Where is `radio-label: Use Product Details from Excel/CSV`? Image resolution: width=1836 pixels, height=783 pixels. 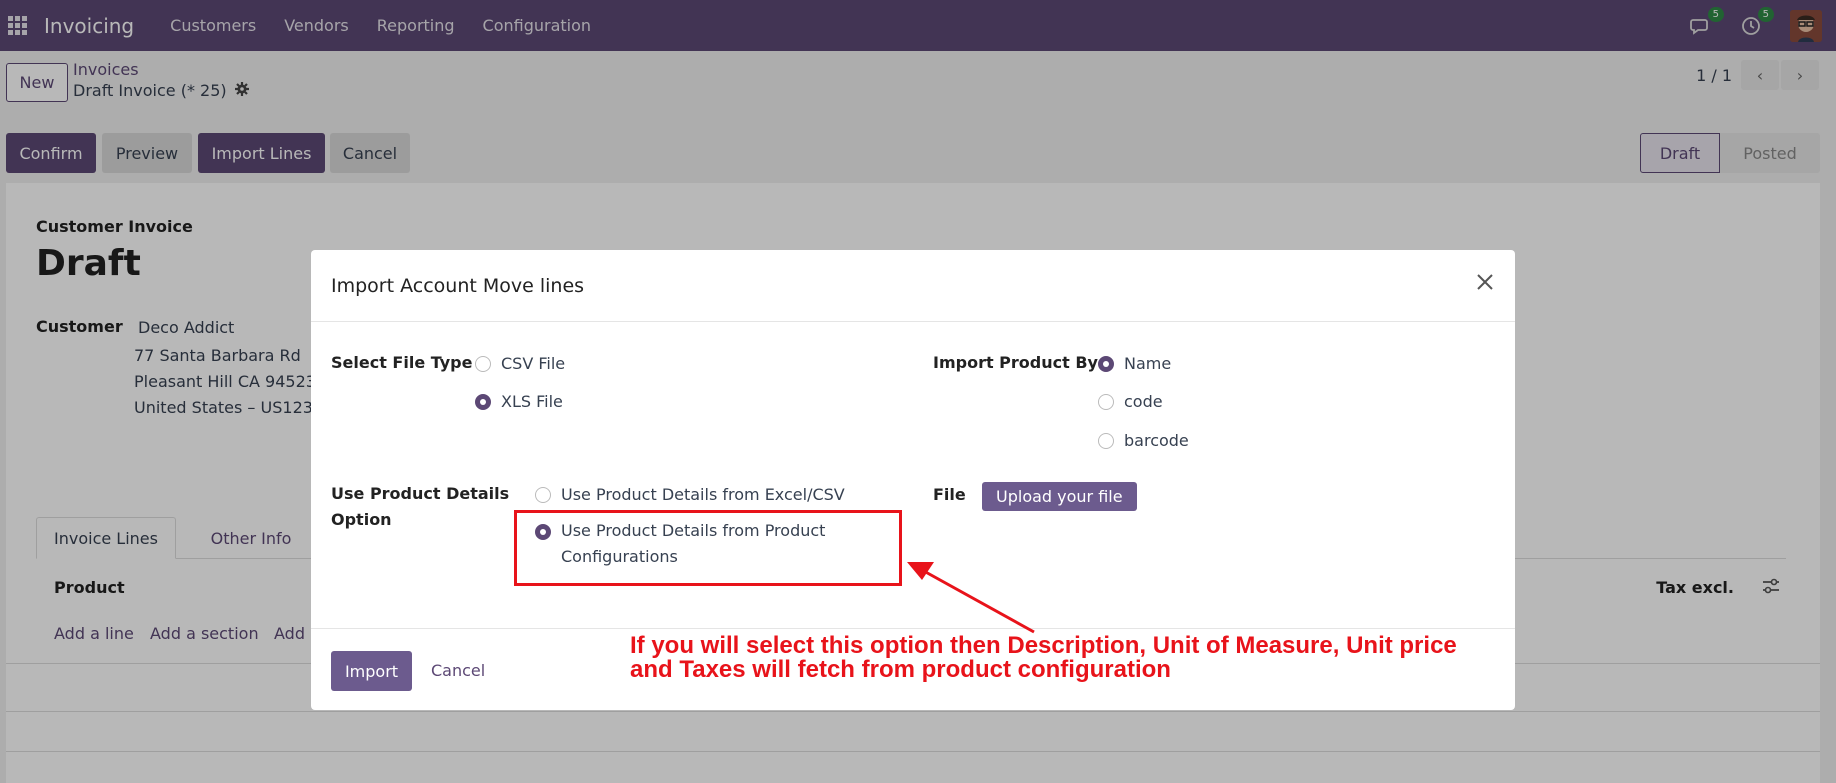 radio-label: Use Product Details from Excel/CSV is located at coordinates (703, 494).